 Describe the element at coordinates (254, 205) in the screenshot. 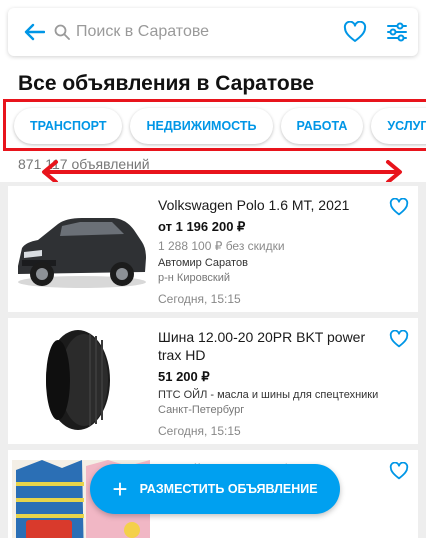

I see `listing-title: Volkswagen Polo 1.6 MT, 2021` at that location.